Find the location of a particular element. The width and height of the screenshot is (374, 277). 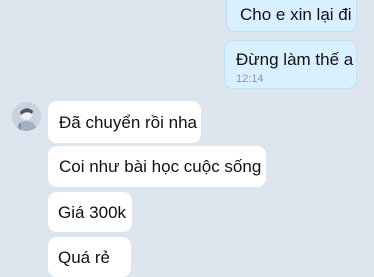

message-text: Cho e xin lại đi is located at coordinates (296, 14).